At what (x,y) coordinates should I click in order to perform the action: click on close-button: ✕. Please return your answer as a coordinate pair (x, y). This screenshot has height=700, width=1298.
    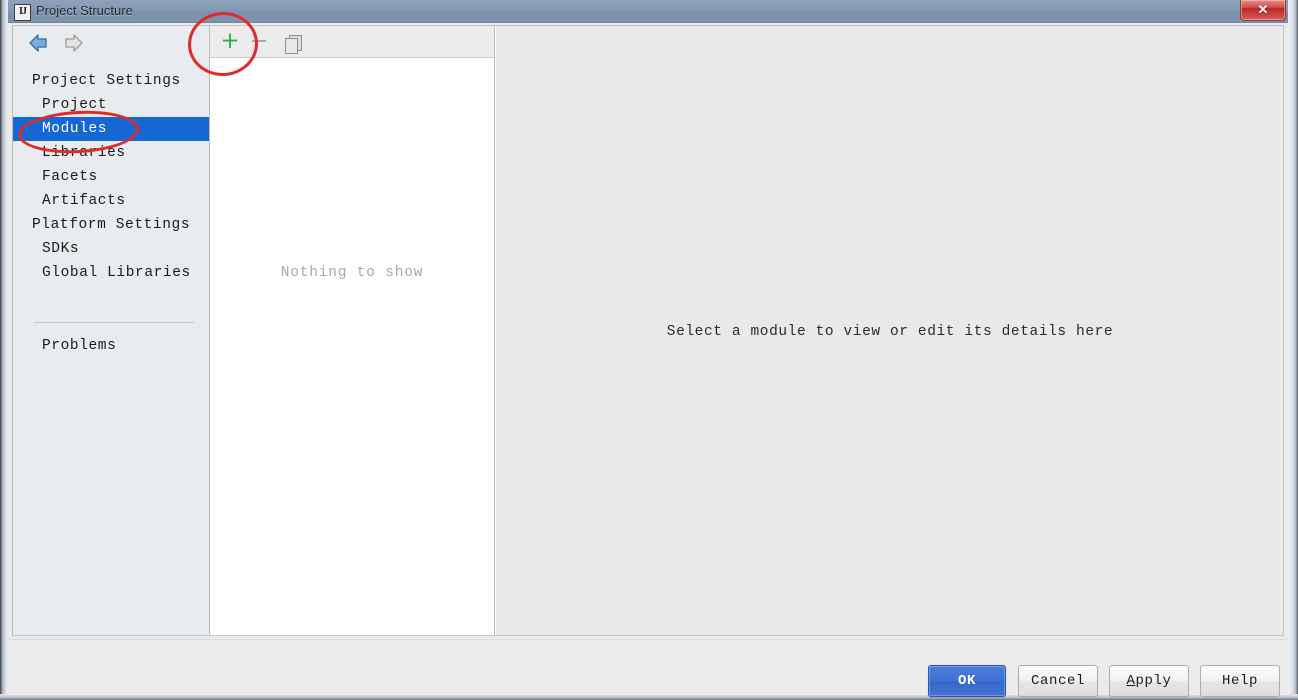
    Looking at the image, I should click on (1263, 10).